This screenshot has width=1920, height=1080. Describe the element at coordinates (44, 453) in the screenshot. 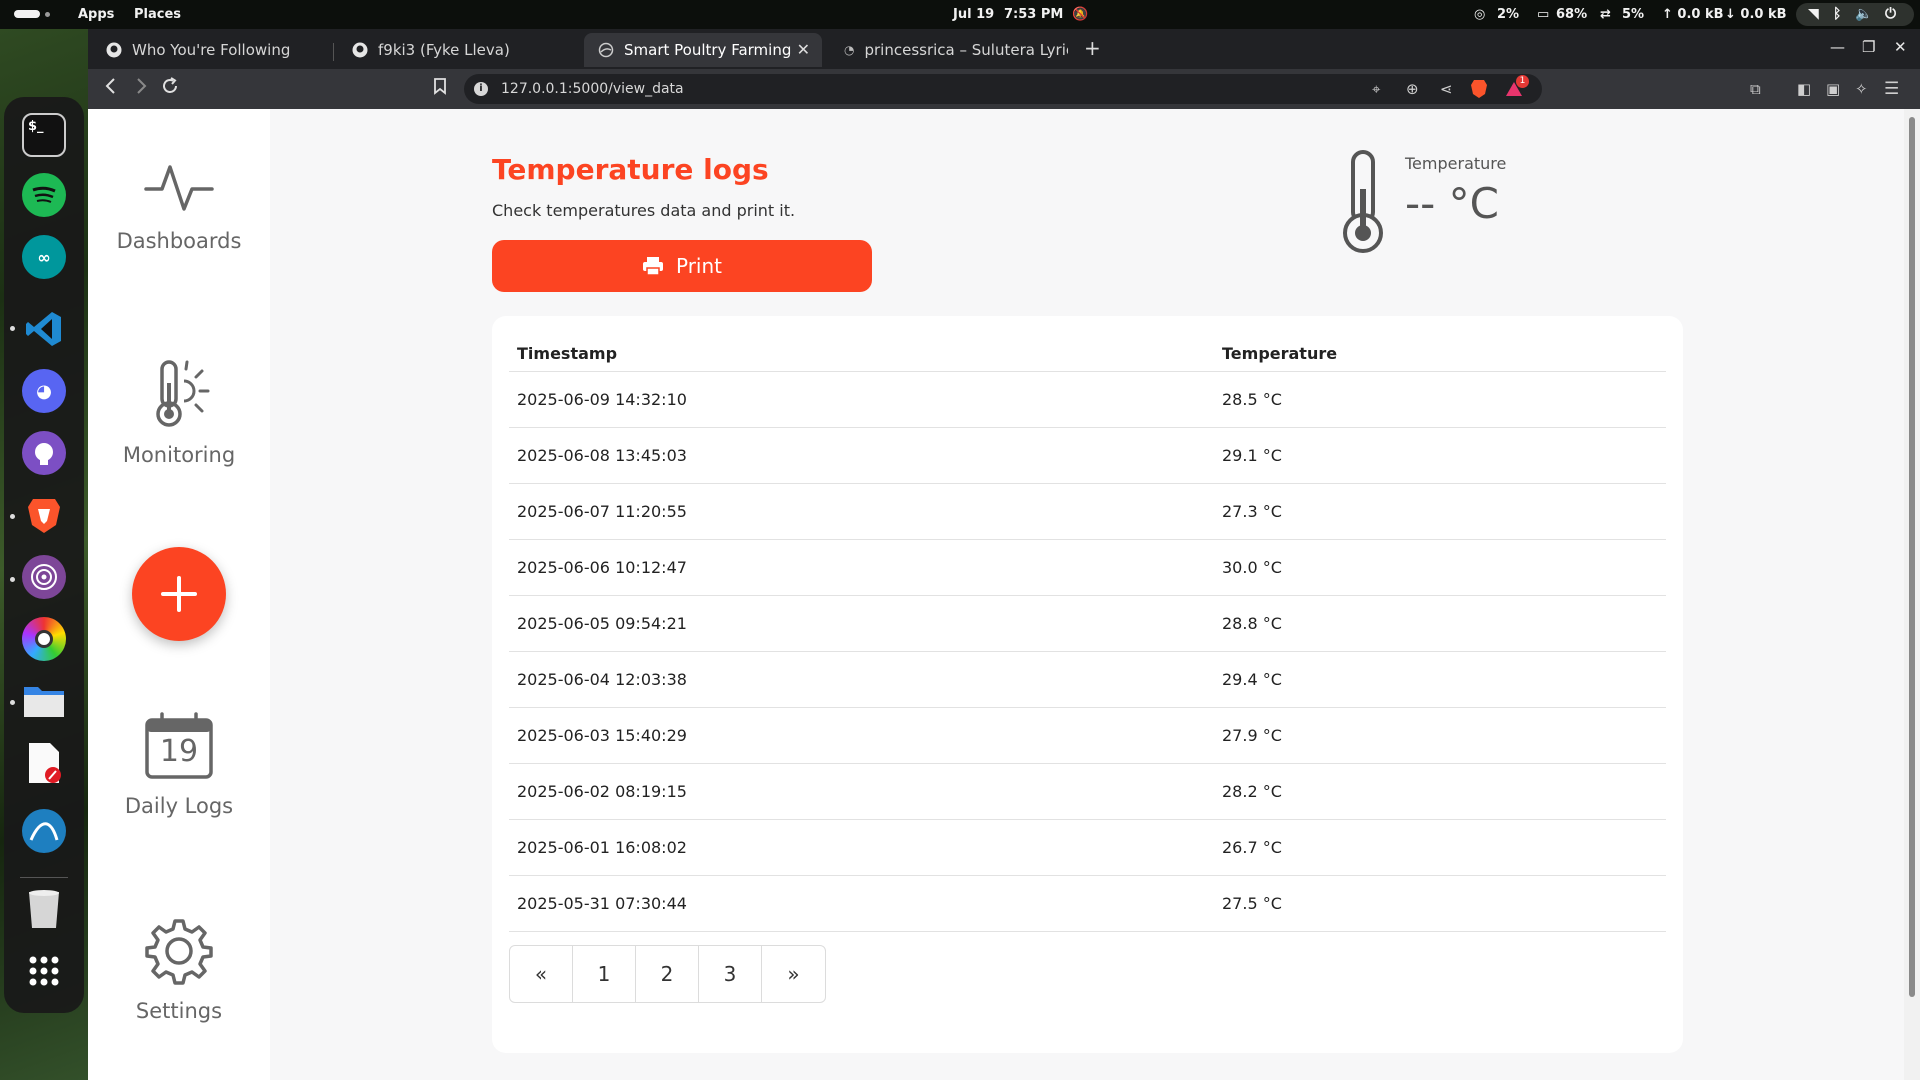

I see `github-desktop-icon` at that location.